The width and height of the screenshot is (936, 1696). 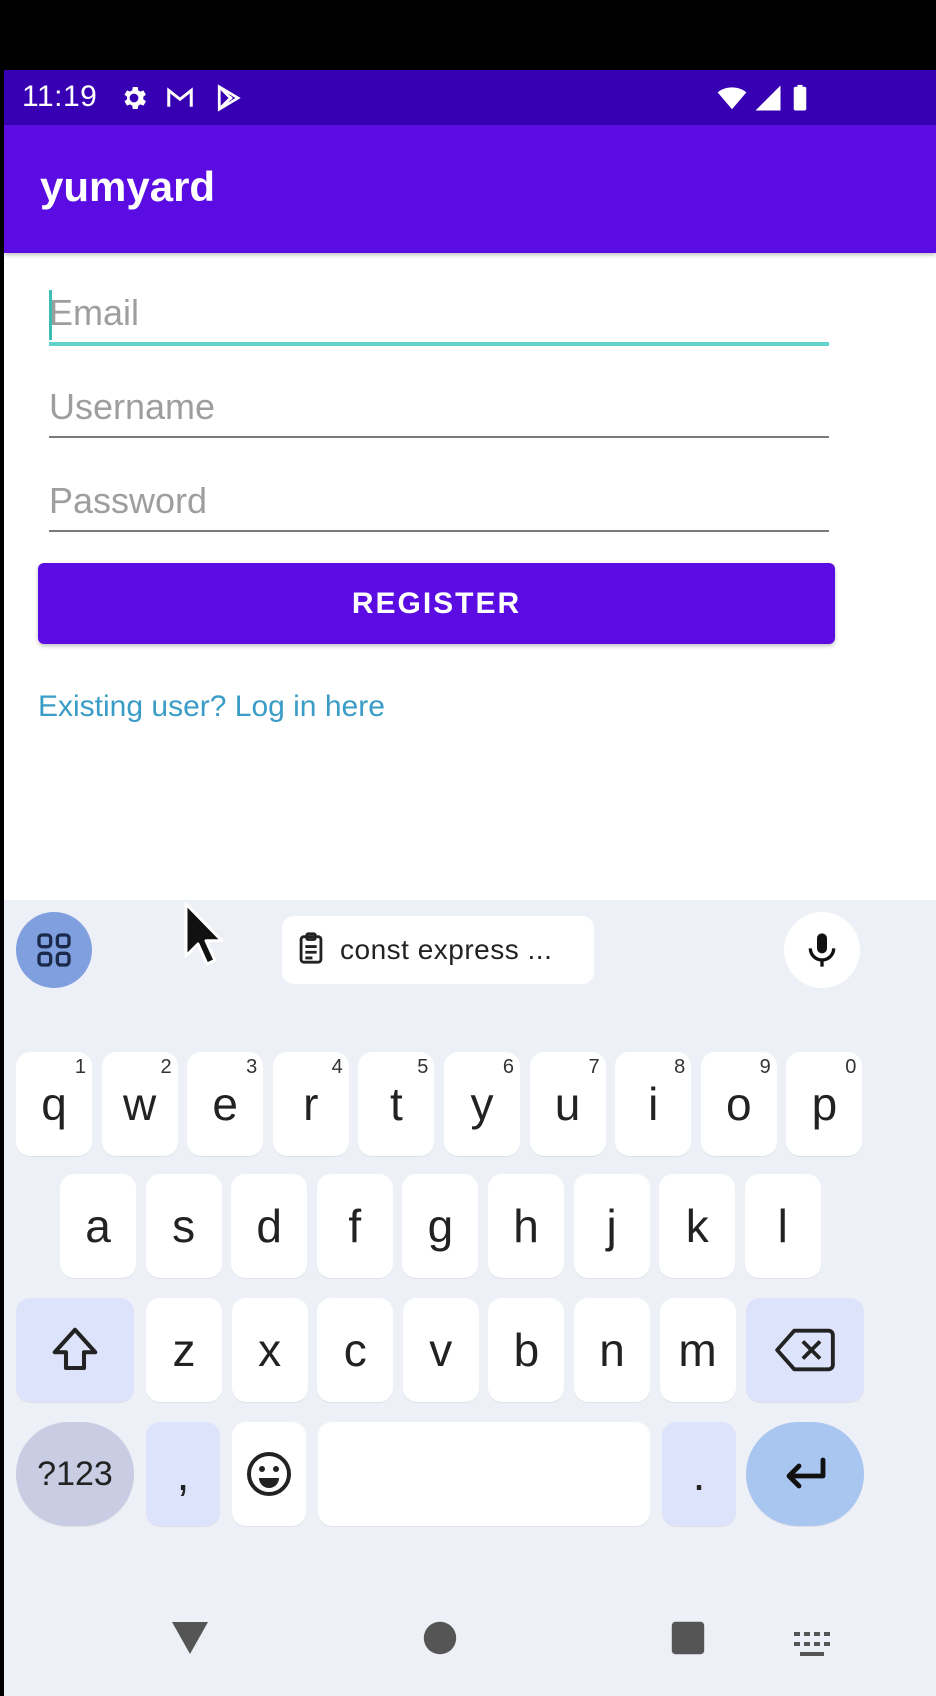 What do you see at coordinates (60, 96) in the screenshot?
I see `status-time: 11:19` at bounding box center [60, 96].